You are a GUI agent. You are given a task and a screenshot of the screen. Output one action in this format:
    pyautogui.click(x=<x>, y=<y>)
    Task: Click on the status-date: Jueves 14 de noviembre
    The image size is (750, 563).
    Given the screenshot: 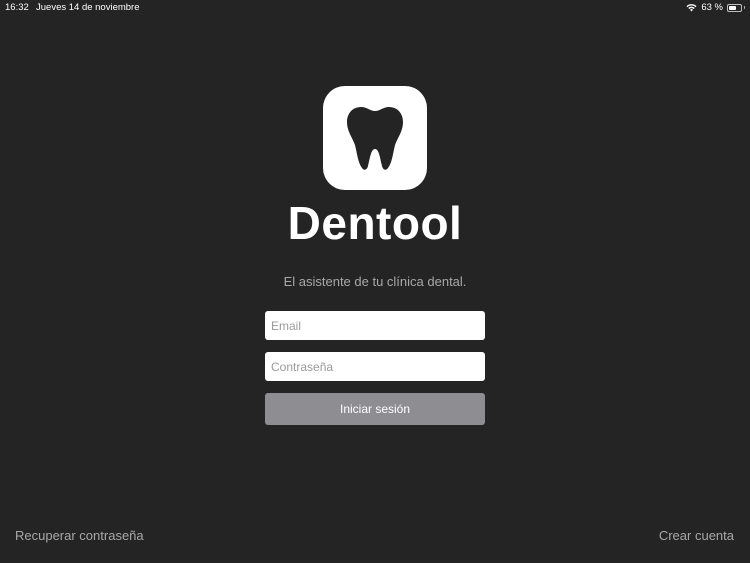 What is the action you would take?
    pyautogui.click(x=88, y=7)
    